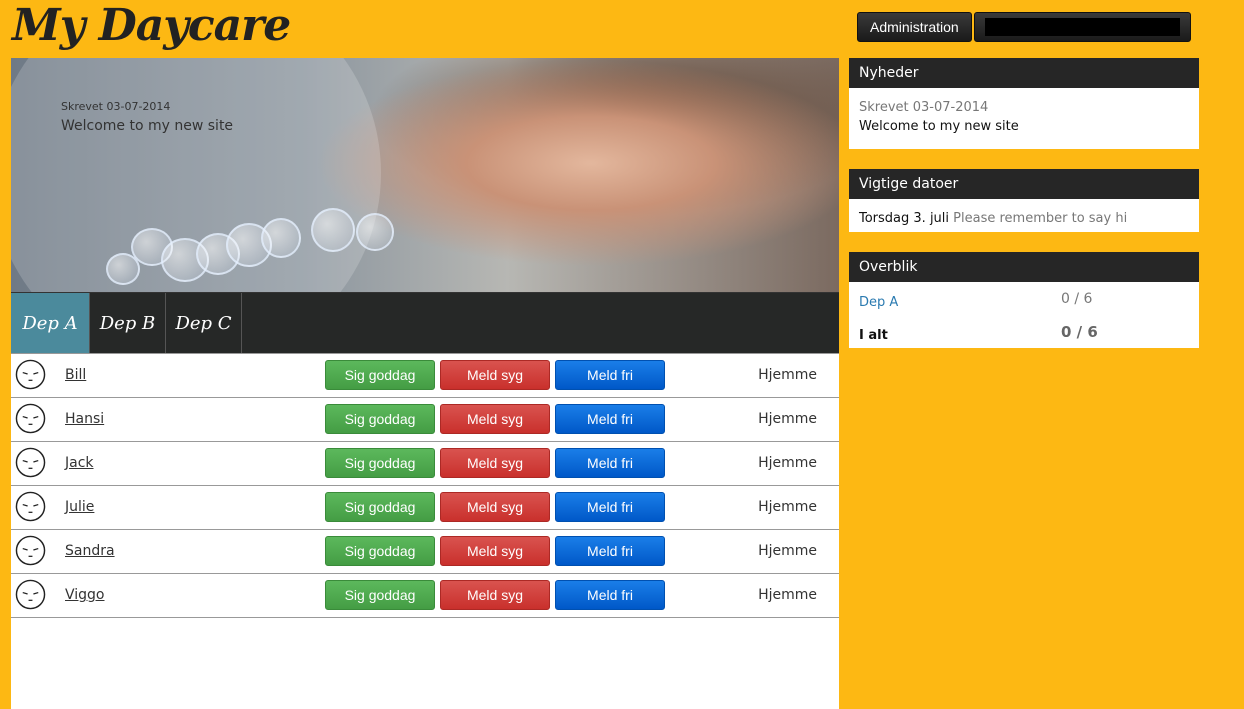 The image size is (1244, 709). What do you see at coordinates (204, 323) in the screenshot?
I see `tab-dep-c: Dep C` at bounding box center [204, 323].